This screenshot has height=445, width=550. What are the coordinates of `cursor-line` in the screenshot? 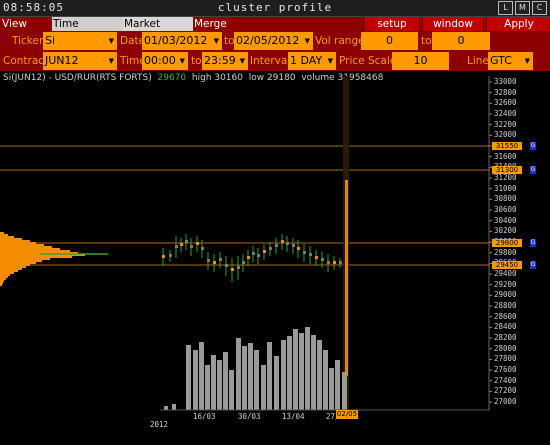 It's located at (346, 278).